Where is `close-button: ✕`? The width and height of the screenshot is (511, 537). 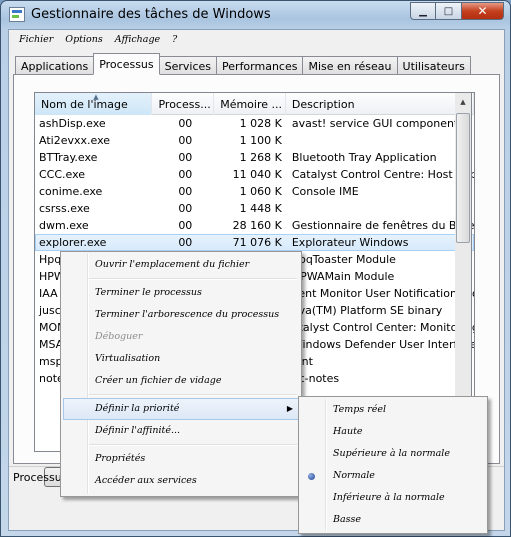 close-button: ✕ is located at coordinates (483, 11).